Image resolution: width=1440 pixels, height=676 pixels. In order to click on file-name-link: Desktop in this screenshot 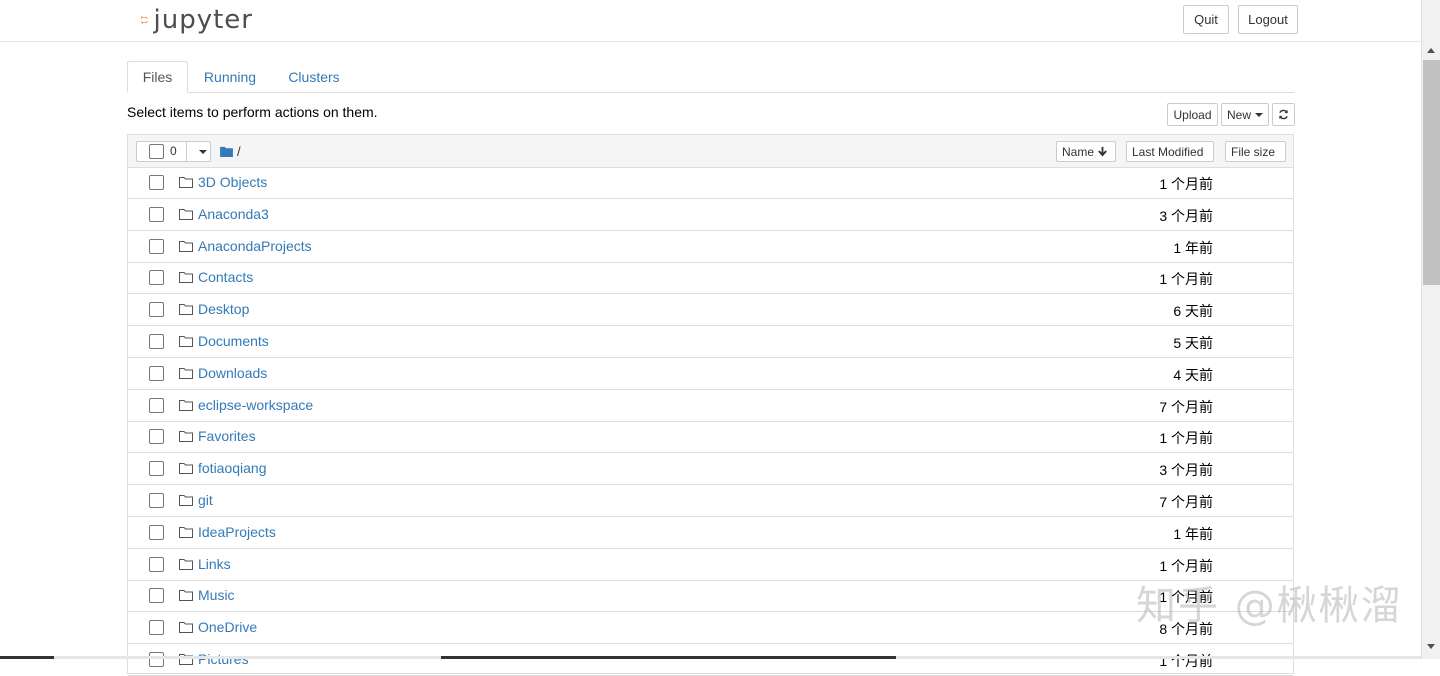, I will do `click(223, 309)`.